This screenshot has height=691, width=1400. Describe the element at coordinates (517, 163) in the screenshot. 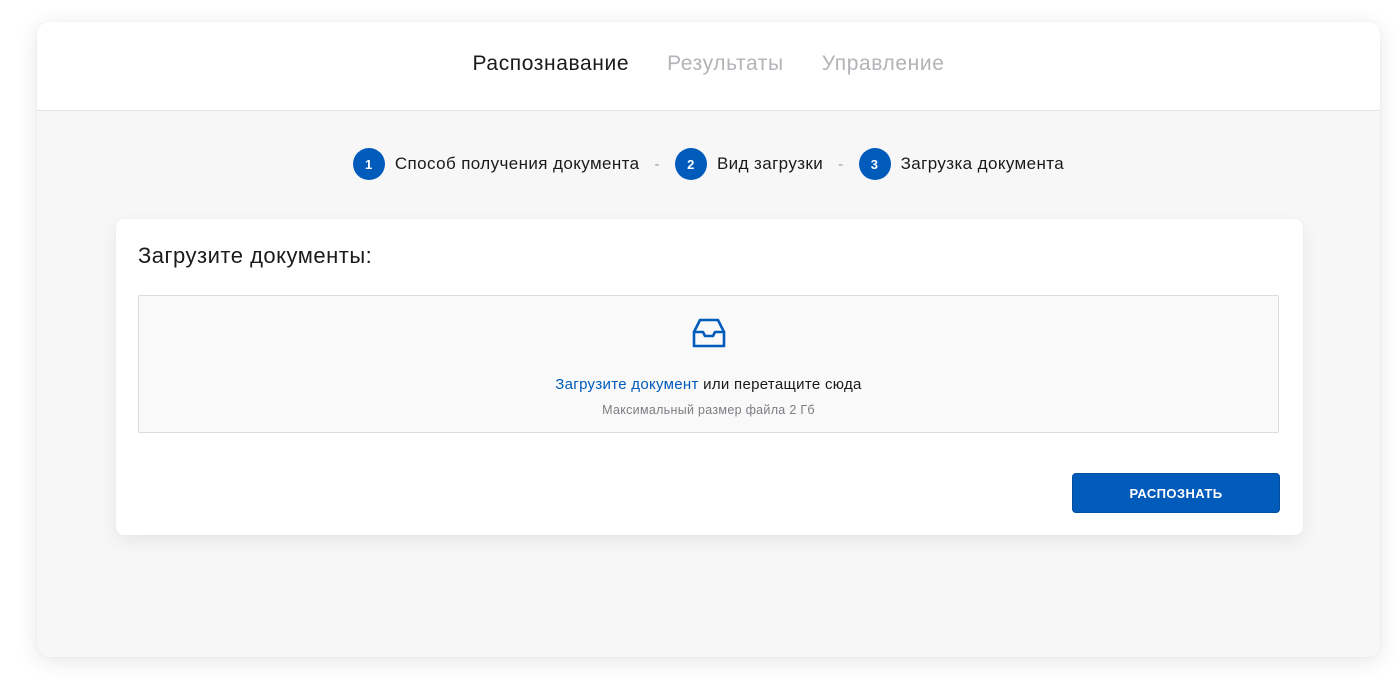

I see `step-label: Способ получения документа` at that location.